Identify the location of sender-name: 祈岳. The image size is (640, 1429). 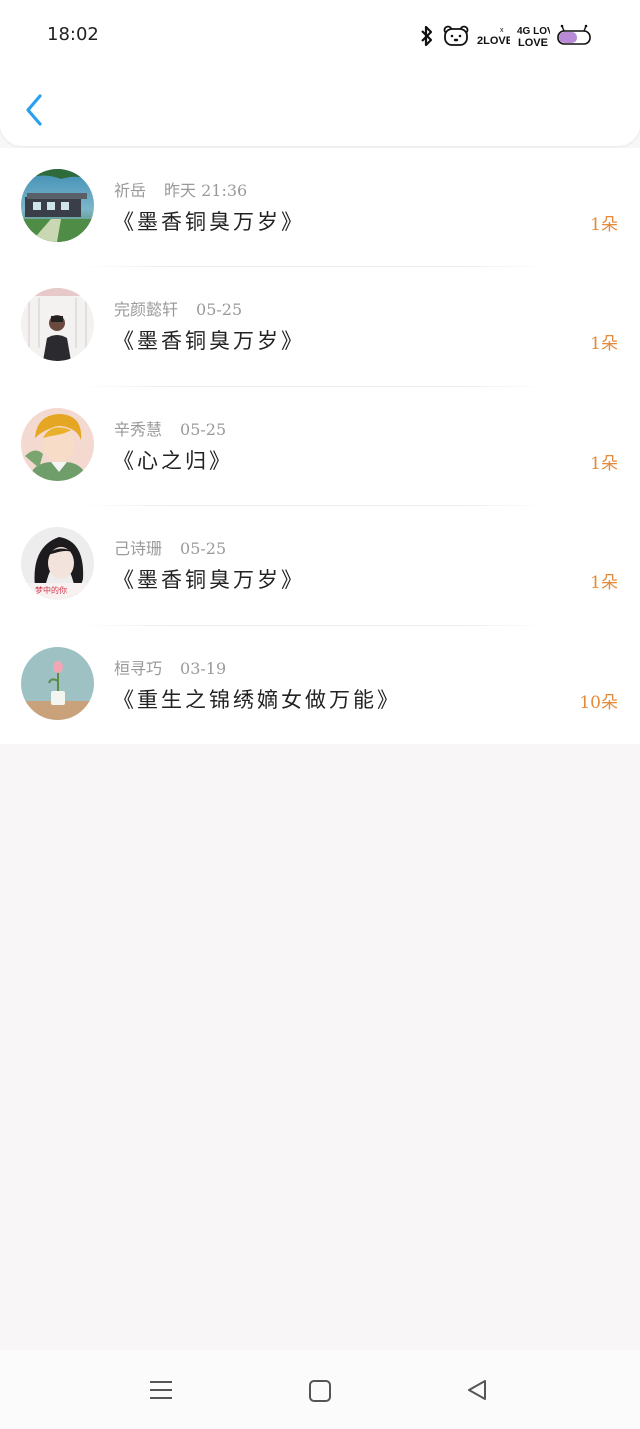
(130, 190).